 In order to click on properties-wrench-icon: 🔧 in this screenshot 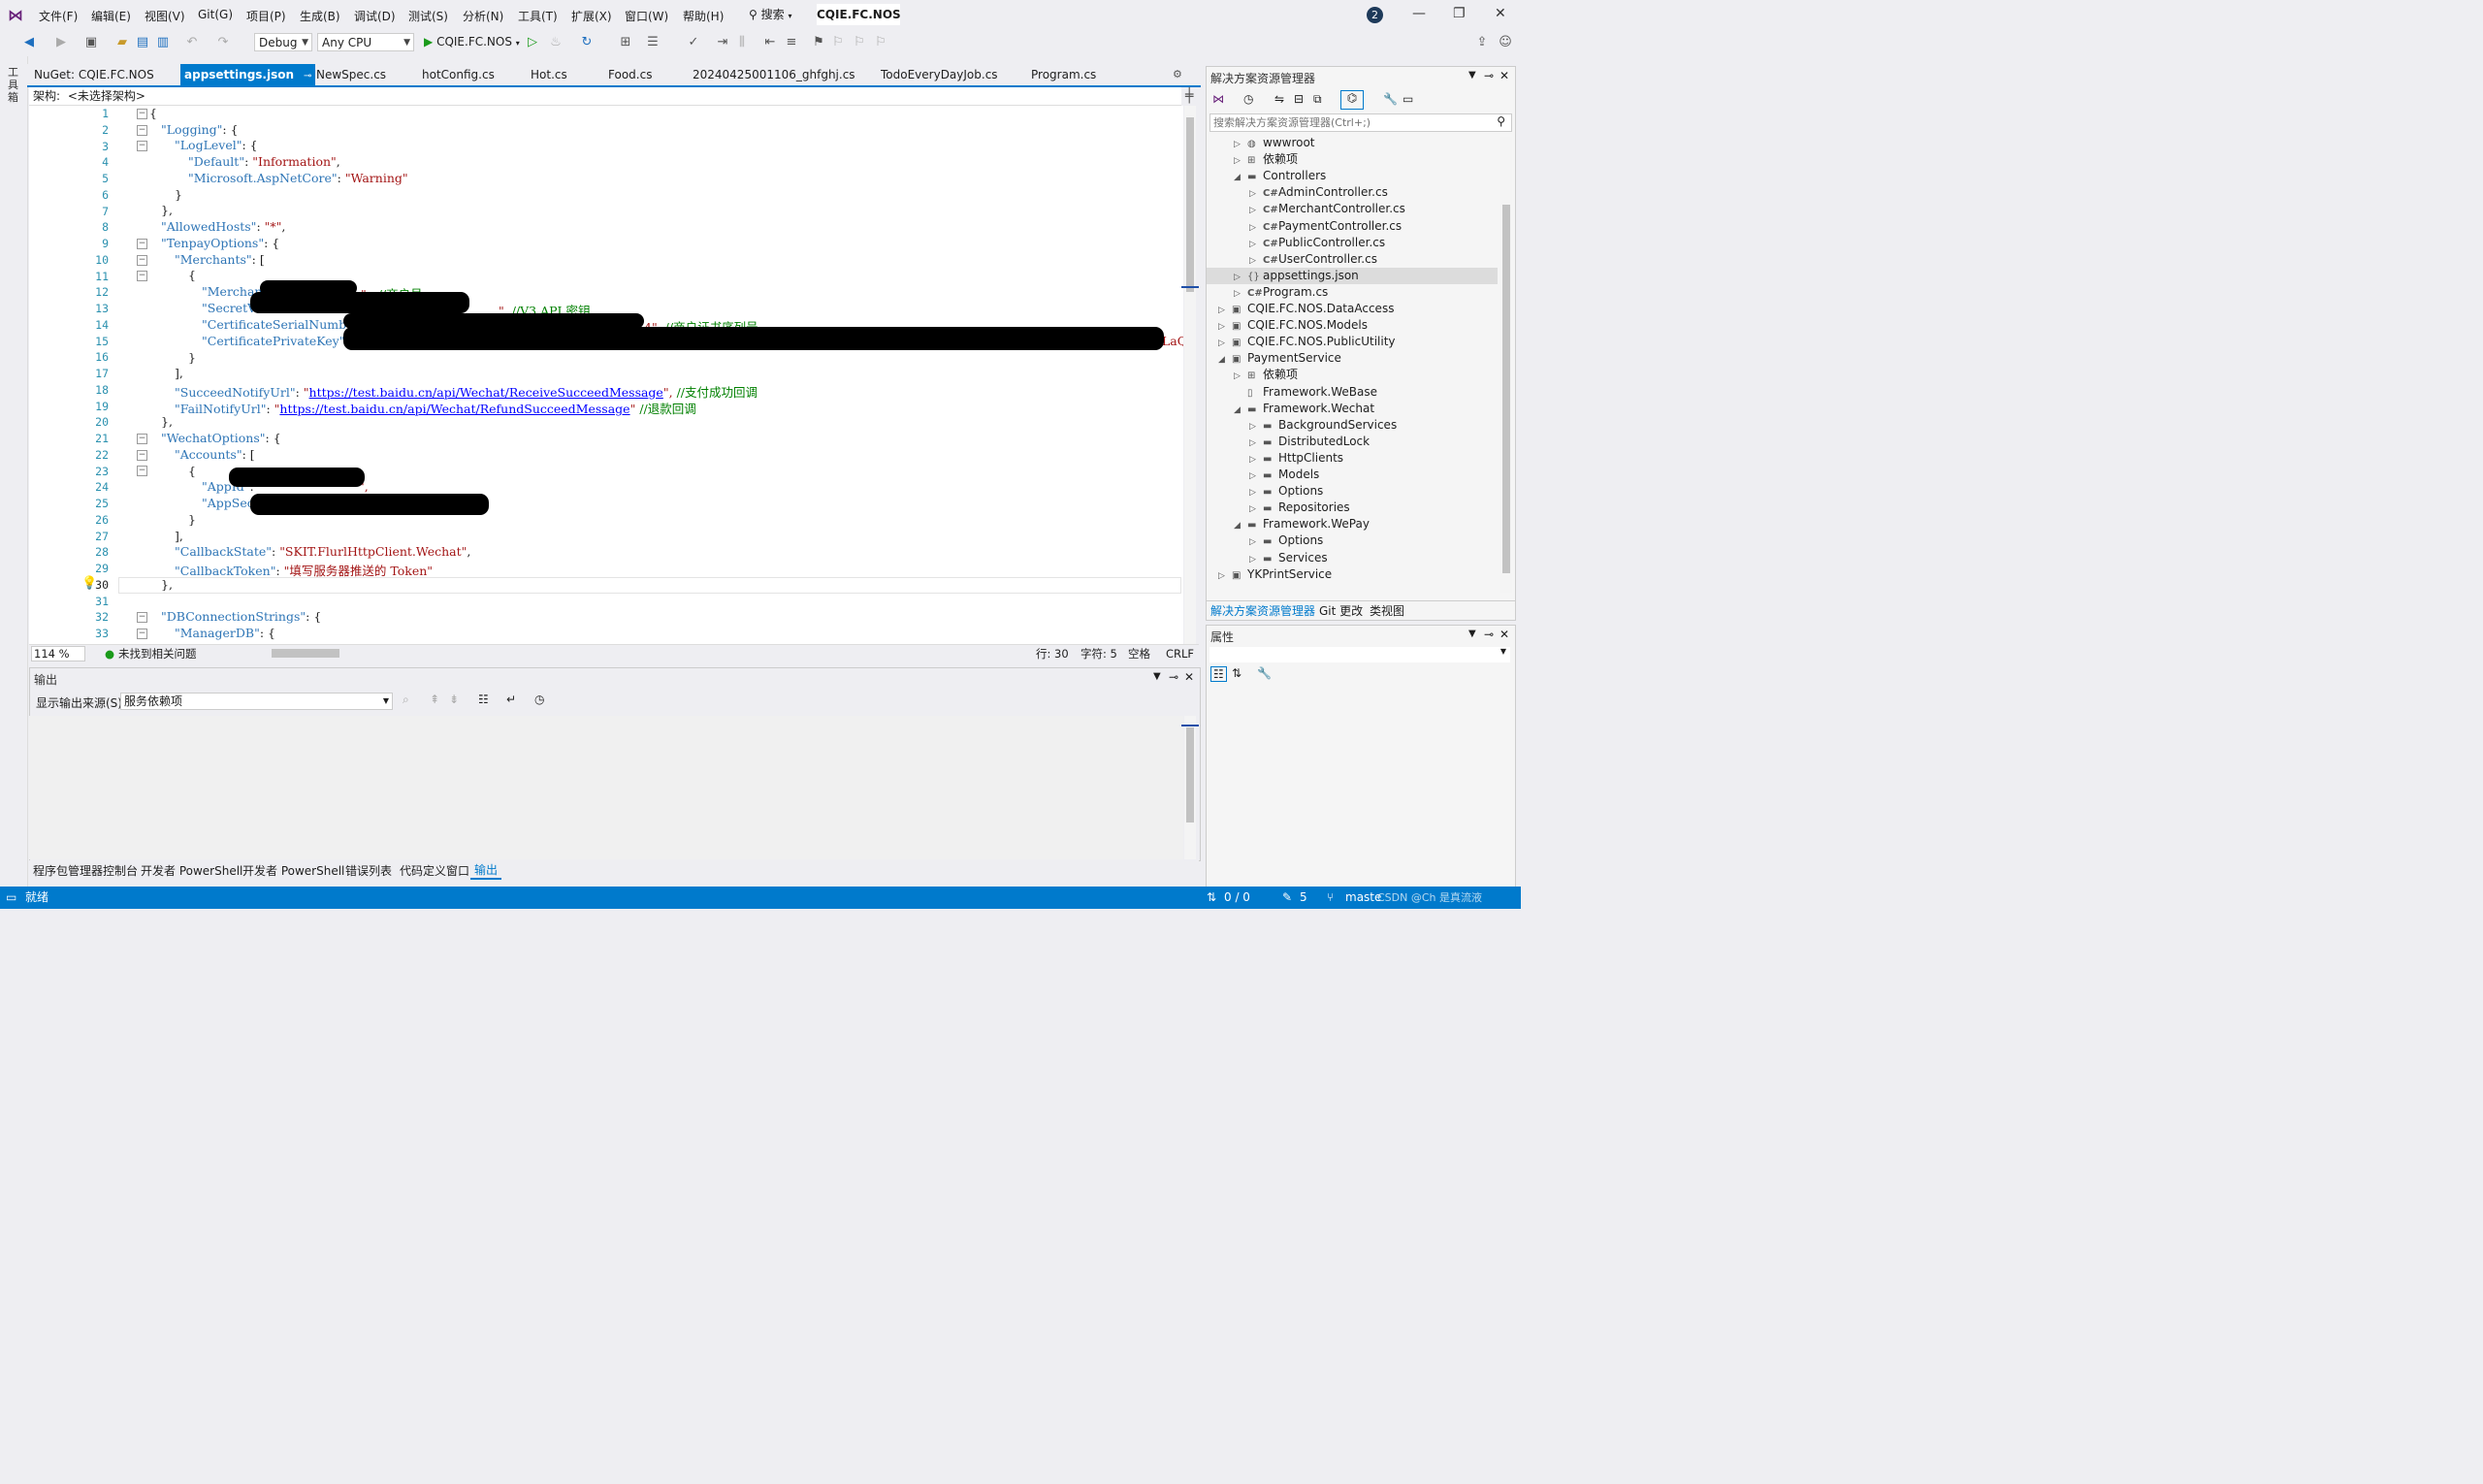, I will do `click(1391, 99)`.